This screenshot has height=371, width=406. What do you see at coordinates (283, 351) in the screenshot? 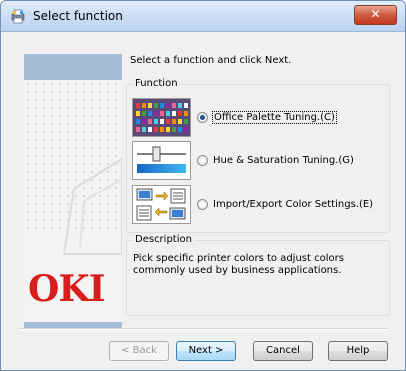
I see `cancel-button: Cancel` at bounding box center [283, 351].